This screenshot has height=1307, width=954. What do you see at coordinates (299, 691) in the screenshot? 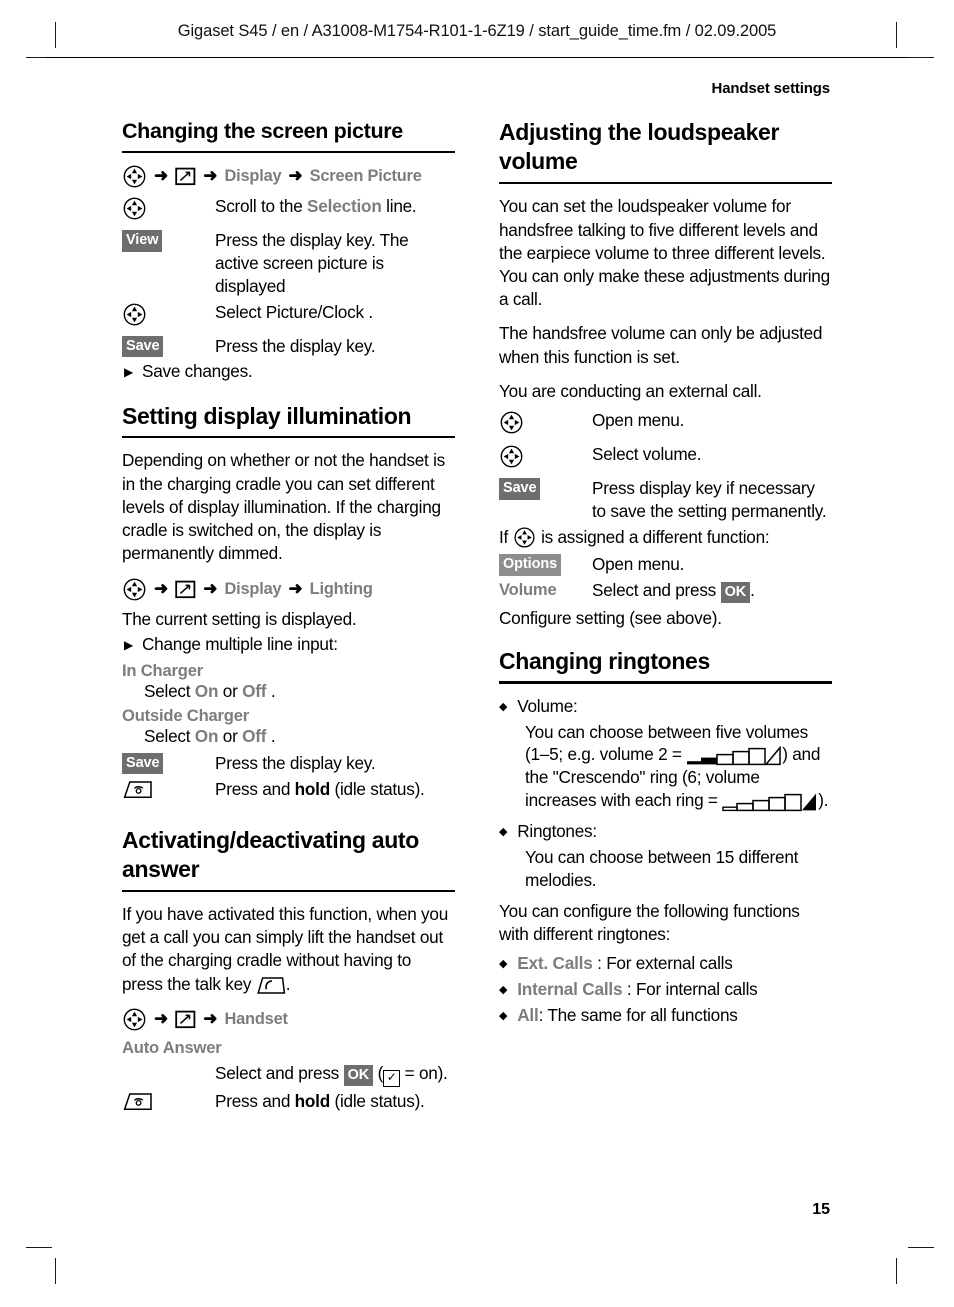
I see `option-line-in-charger: Select On or Off .` at bounding box center [299, 691].